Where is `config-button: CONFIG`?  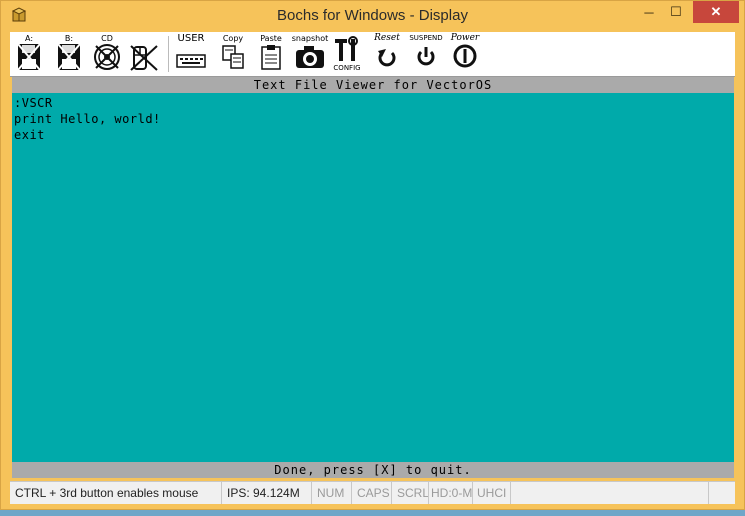
config-button: CONFIG is located at coordinates (347, 54).